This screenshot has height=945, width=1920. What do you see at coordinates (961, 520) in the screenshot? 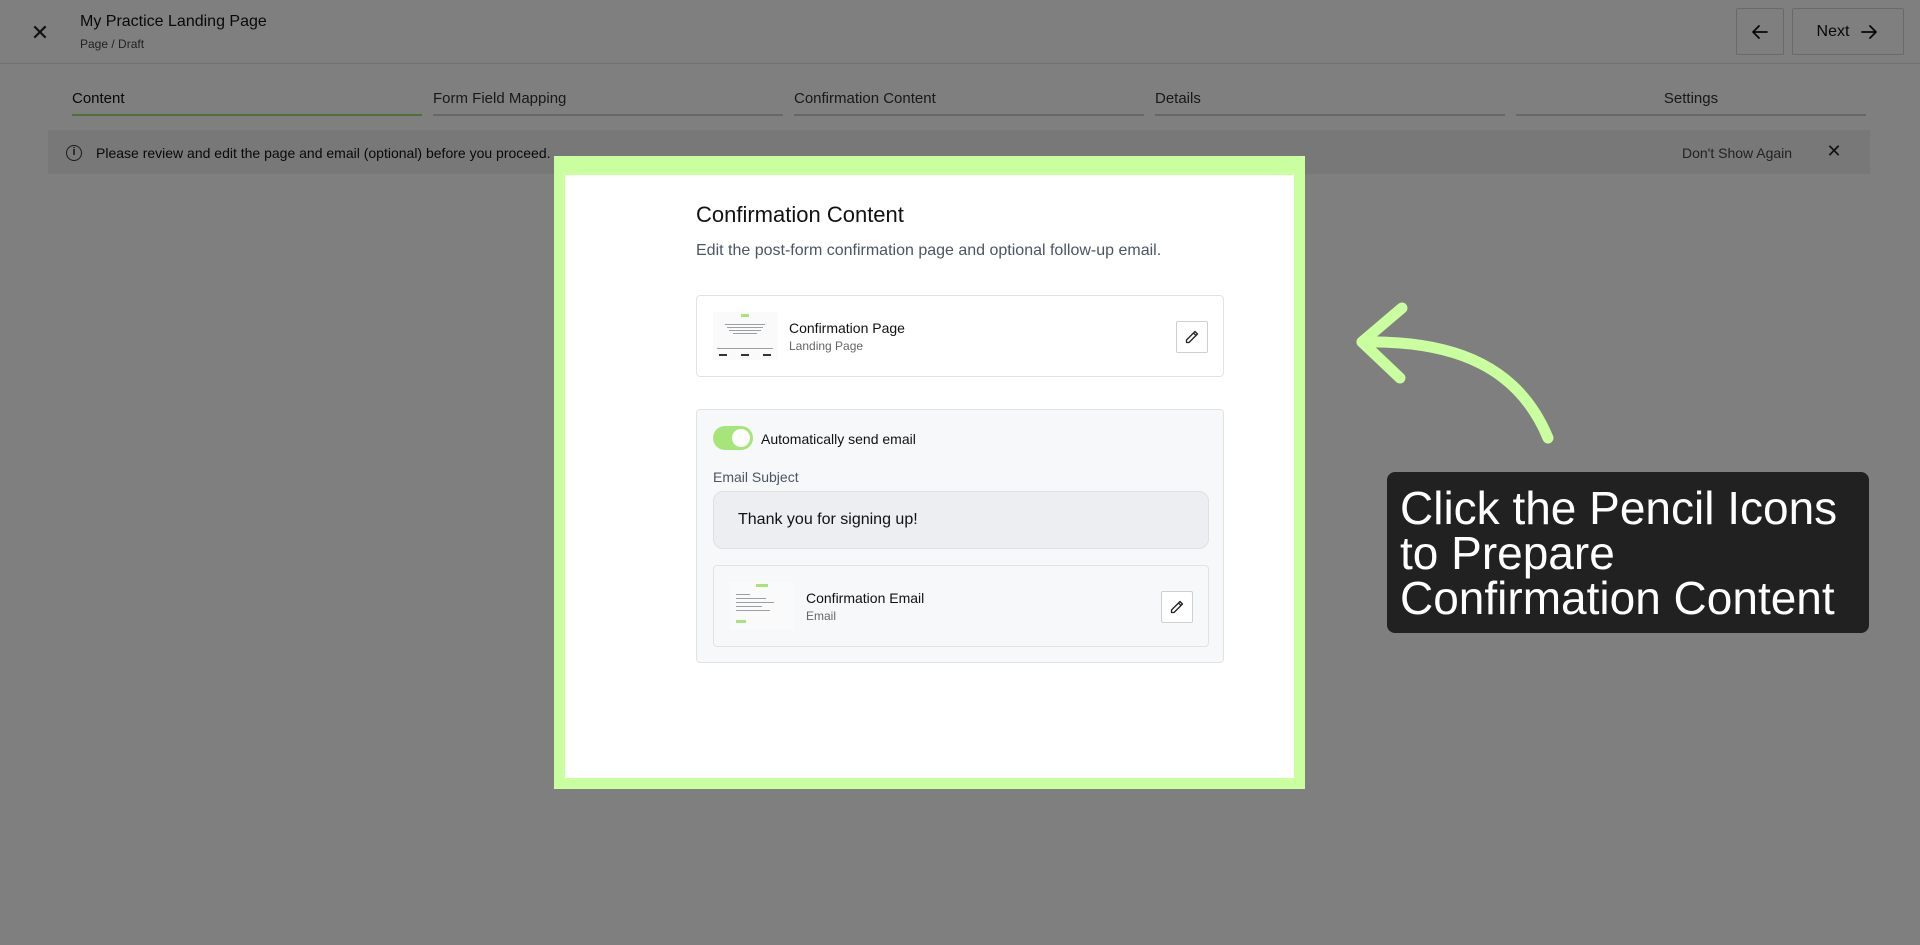
I see `email-subject-input: Thank you for signing up!` at bounding box center [961, 520].